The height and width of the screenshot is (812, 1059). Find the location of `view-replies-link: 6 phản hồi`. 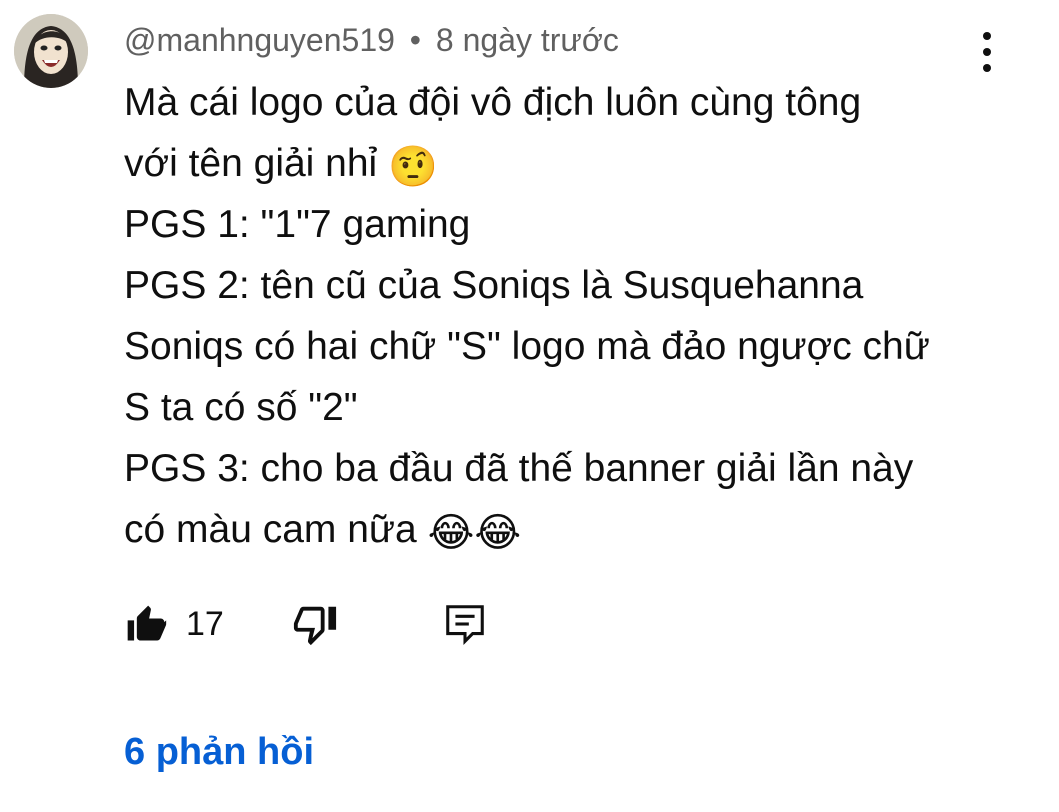

view-replies-link: 6 phản hồi is located at coordinates (219, 752).